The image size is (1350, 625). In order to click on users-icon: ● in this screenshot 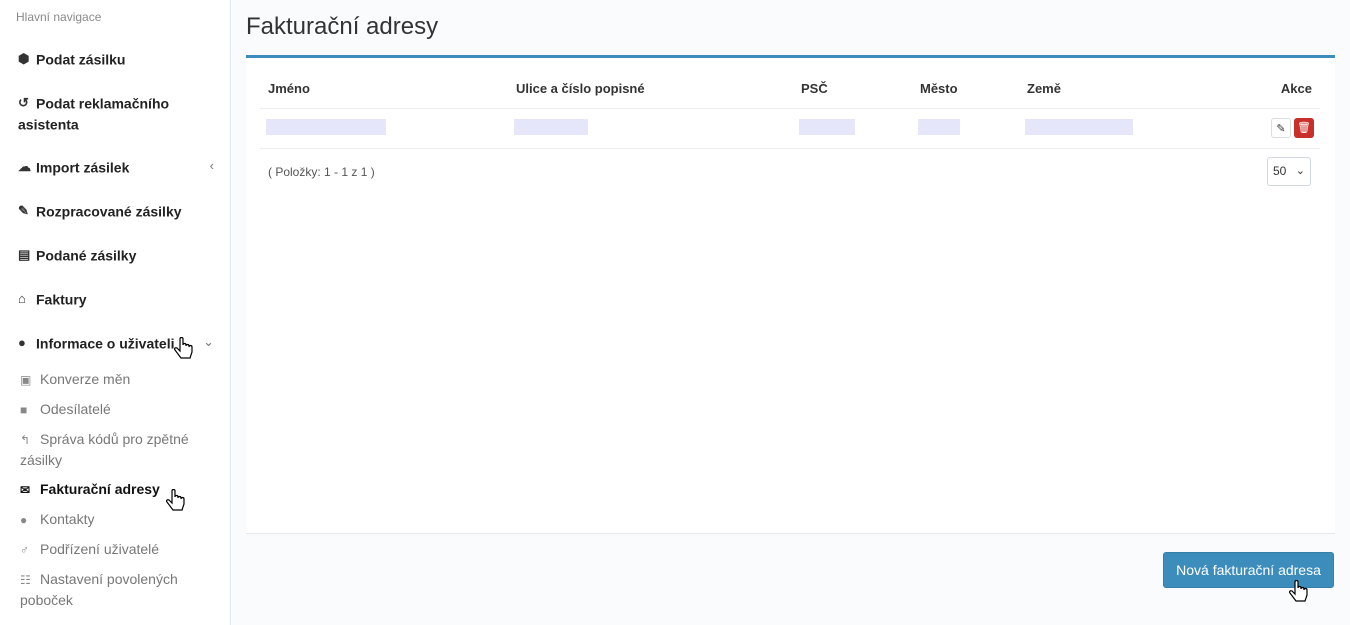, I will do `click(24, 520)`.